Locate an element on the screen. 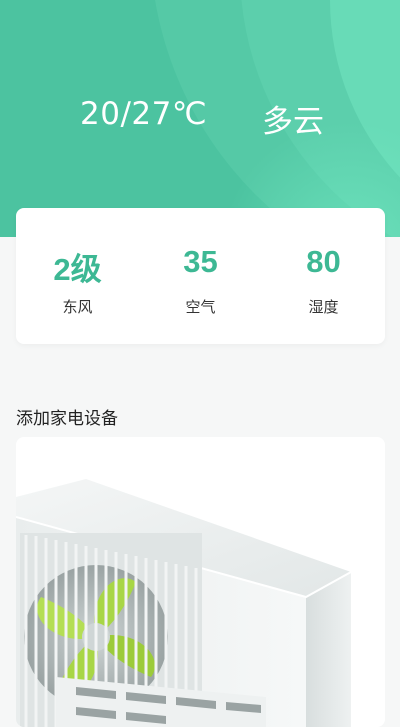  add-device-section-title: 添加家电设备 is located at coordinates (67, 419).